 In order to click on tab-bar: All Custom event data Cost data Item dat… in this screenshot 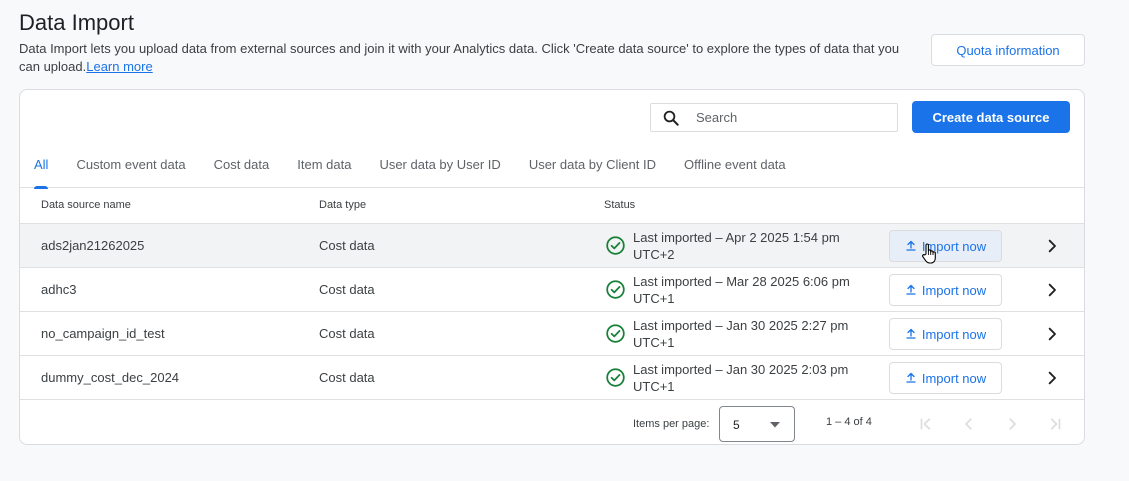, I will do `click(552, 166)`.